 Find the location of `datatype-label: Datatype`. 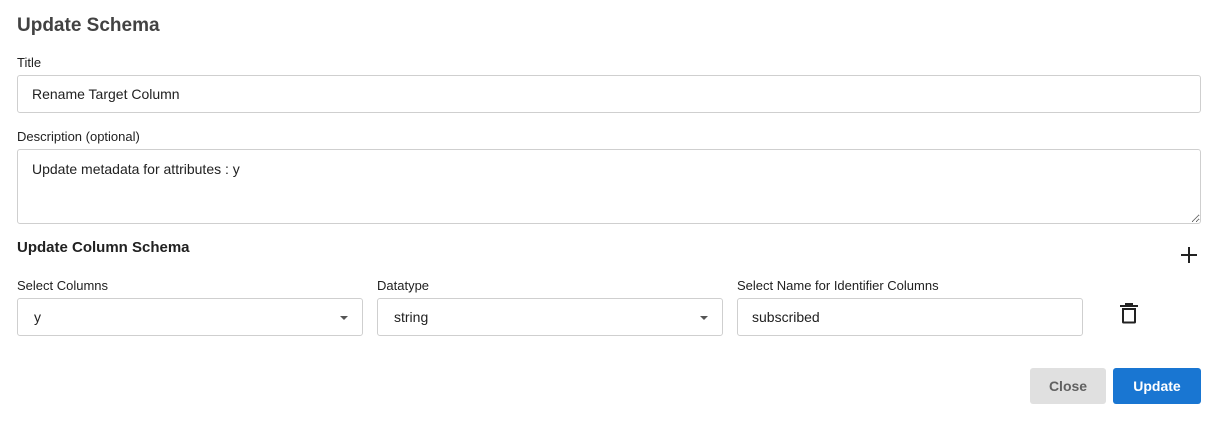

datatype-label: Datatype is located at coordinates (403, 285).